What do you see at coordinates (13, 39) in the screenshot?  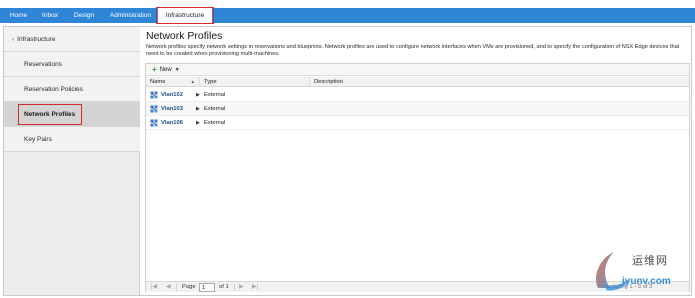 I see `chevron-left-icon: ‹` at bounding box center [13, 39].